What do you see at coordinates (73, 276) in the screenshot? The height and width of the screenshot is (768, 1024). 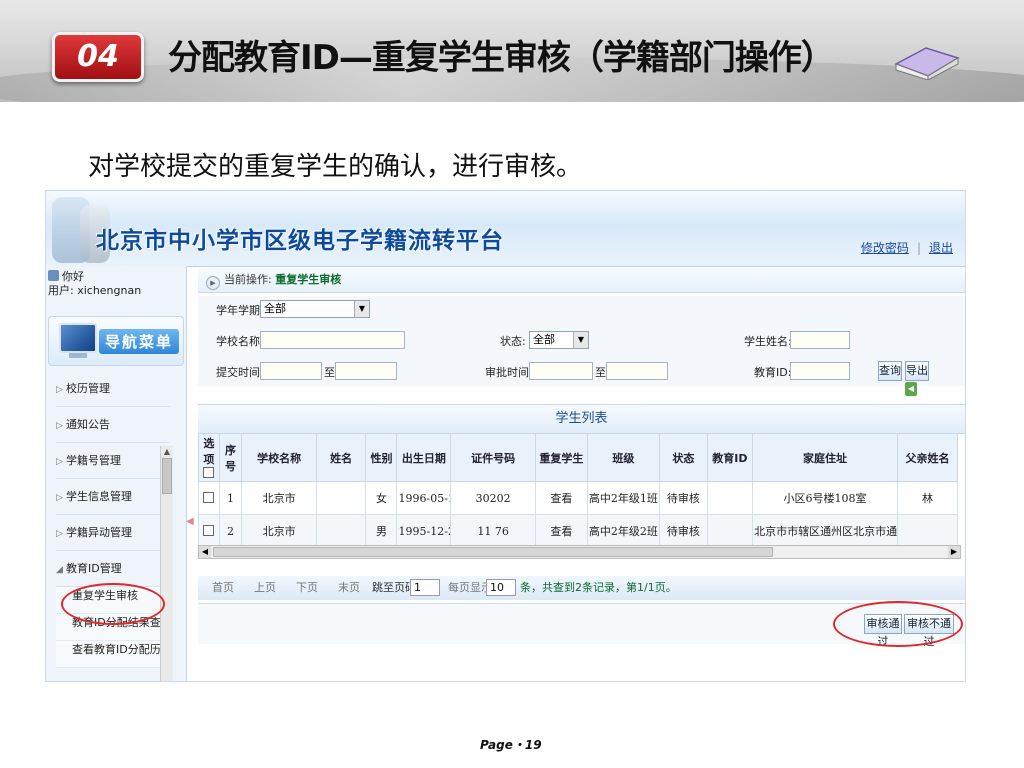 I see `greeting: 你好` at bounding box center [73, 276].